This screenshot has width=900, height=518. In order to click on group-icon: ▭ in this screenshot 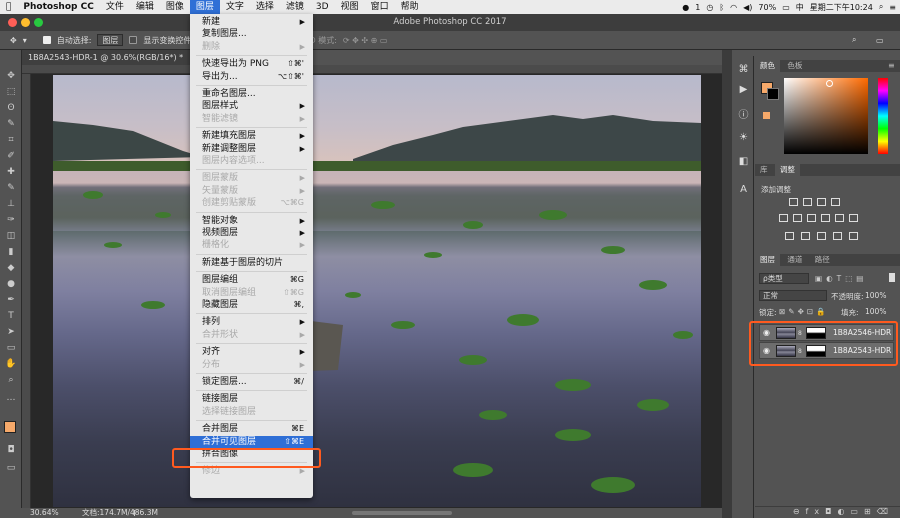, I will do `click(857, 511)`.